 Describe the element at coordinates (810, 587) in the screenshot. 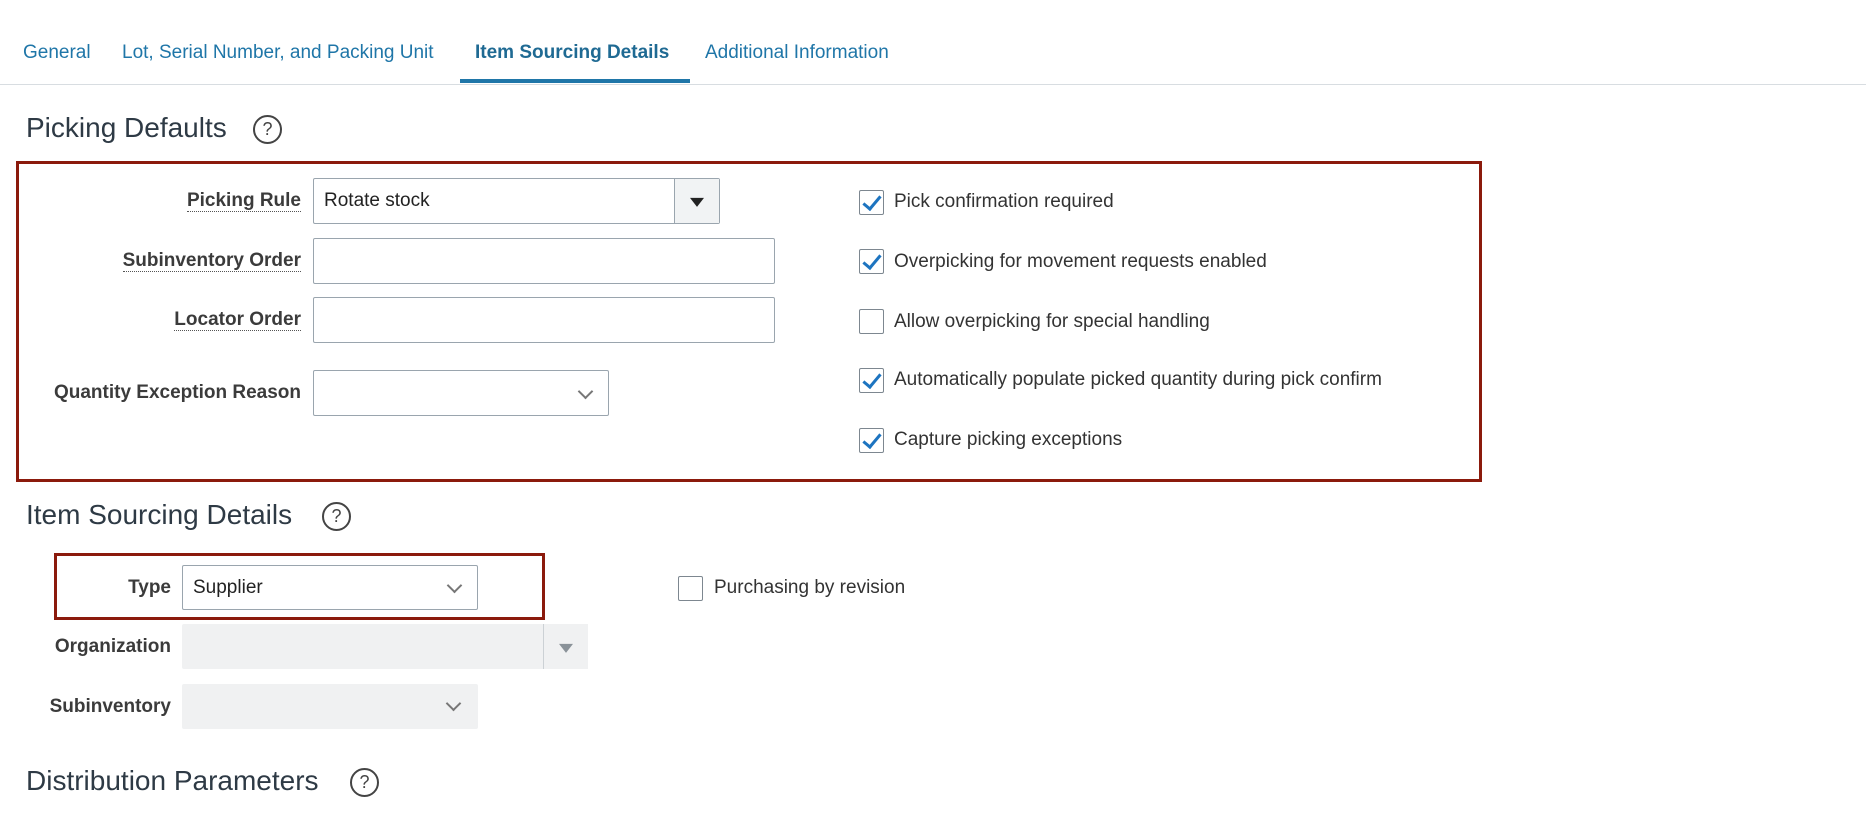

I see `purchasing-by-revision-label: Purchasing by revision` at that location.